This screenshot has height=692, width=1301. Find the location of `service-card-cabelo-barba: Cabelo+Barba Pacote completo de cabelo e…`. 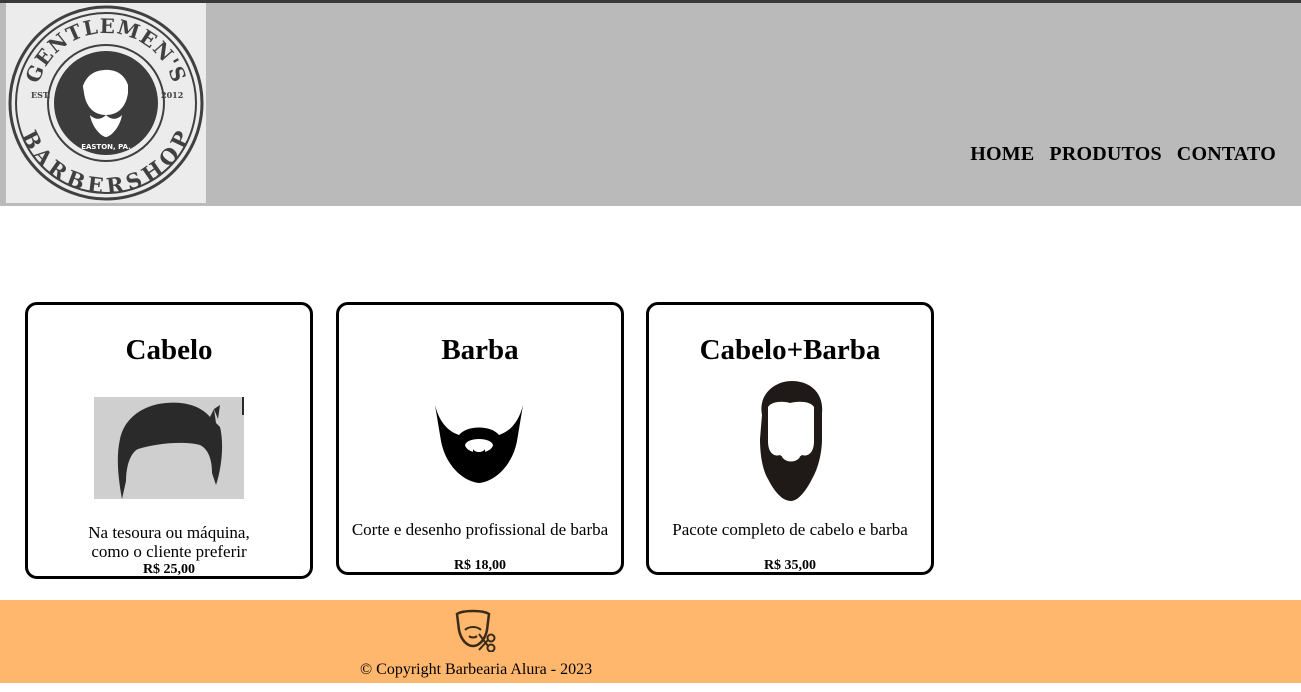

service-card-cabelo-barba: Cabelo+Barba Pacote completo de cabelo e… is located at coordinates (790, 438).